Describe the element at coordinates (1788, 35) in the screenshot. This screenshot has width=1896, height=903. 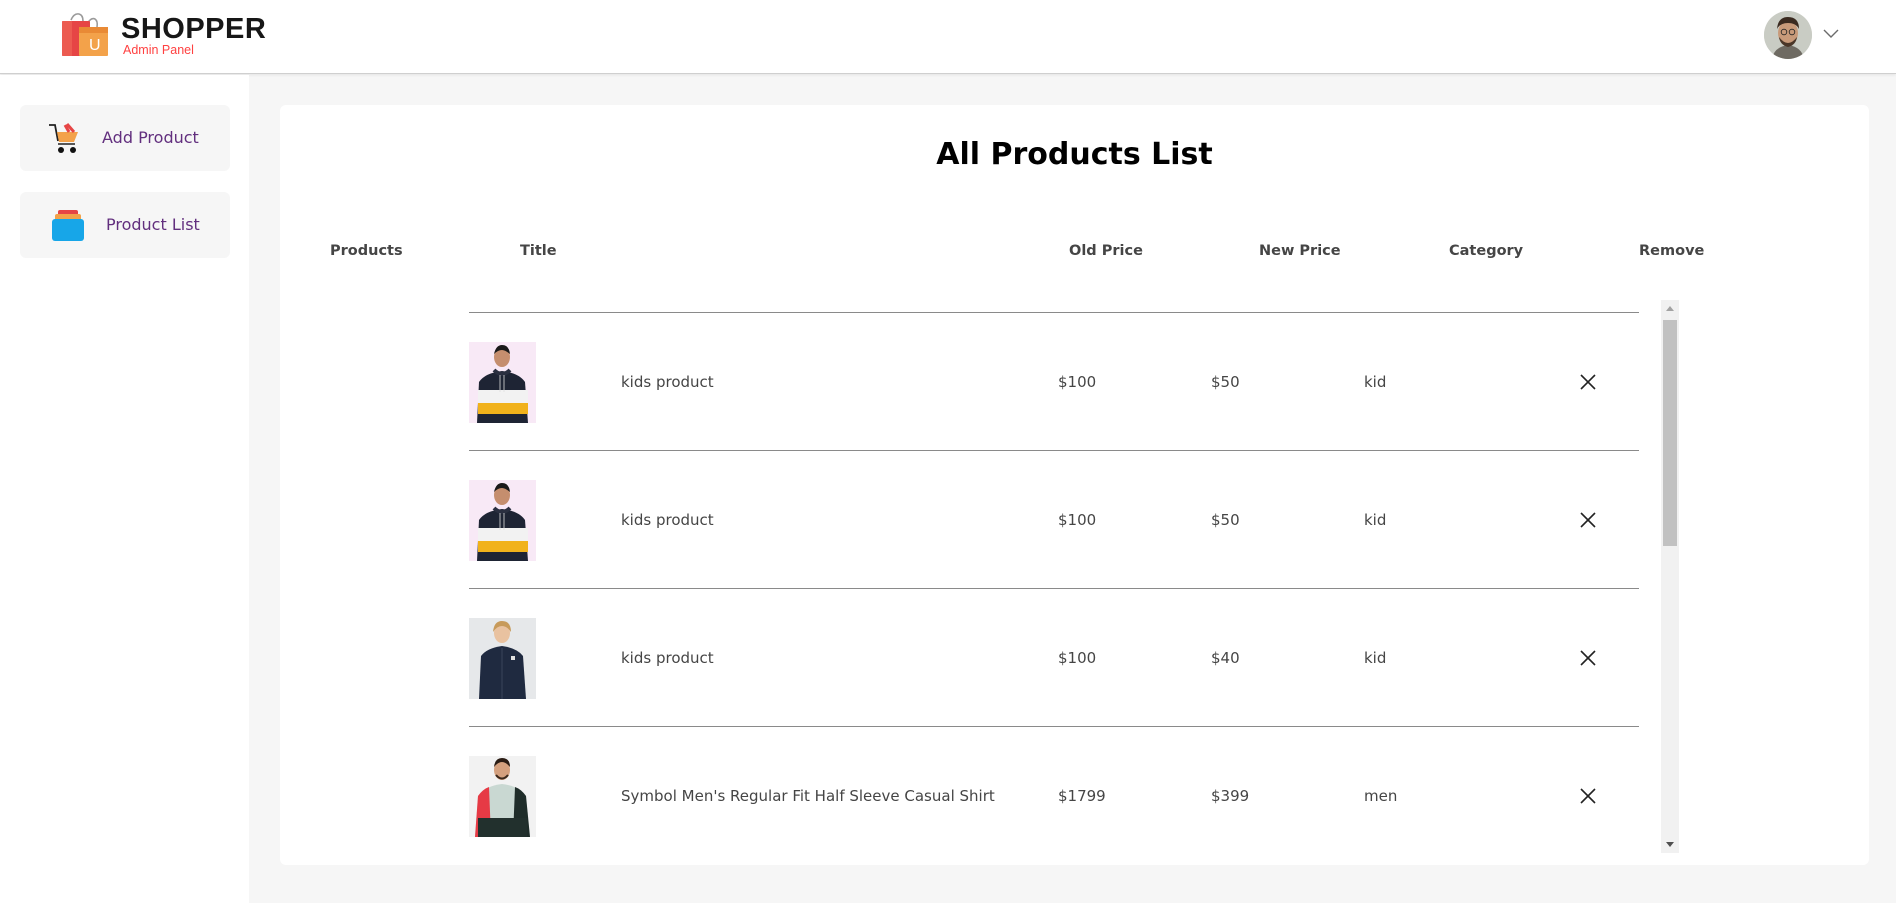
I see `user-avatar` at that location.